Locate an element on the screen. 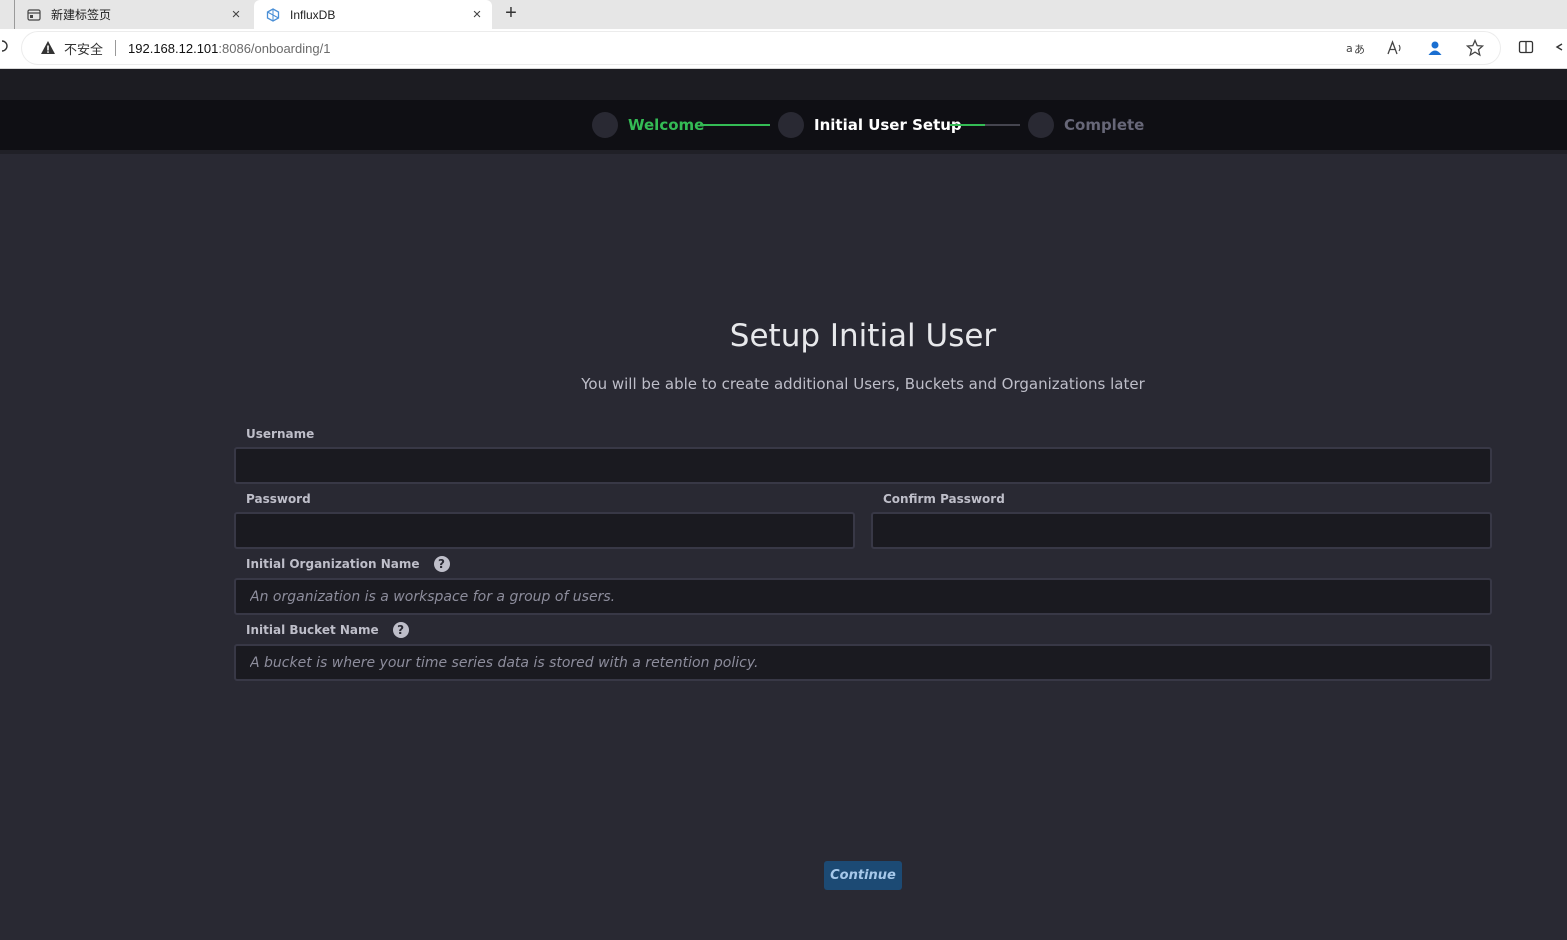 This screenshot has width=1567, height=940. bucket-name-input is located at coordinates (863, 662).